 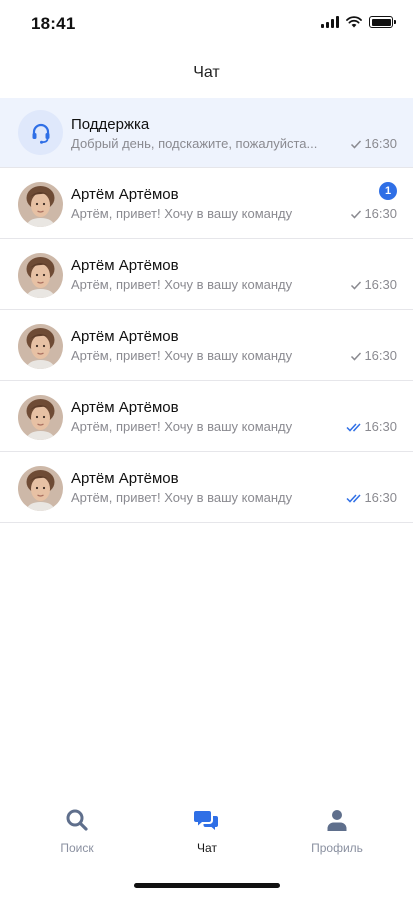 I want to click on chat-name: Поддержка, so click(x=110, y=124).